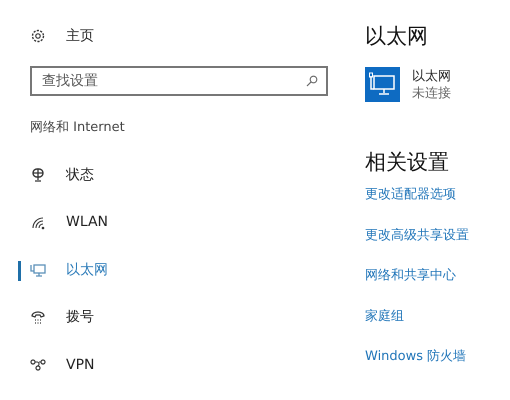  I want to click on settings-icon, so click(38, 36).